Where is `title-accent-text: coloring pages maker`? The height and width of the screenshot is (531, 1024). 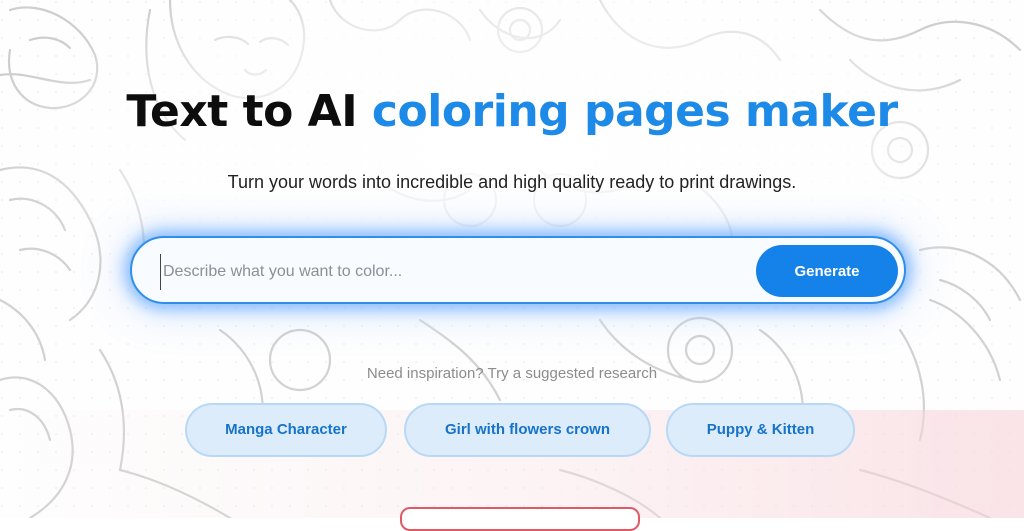
title-accent-text: coloring pages maker is located at coordinates (634, 111).